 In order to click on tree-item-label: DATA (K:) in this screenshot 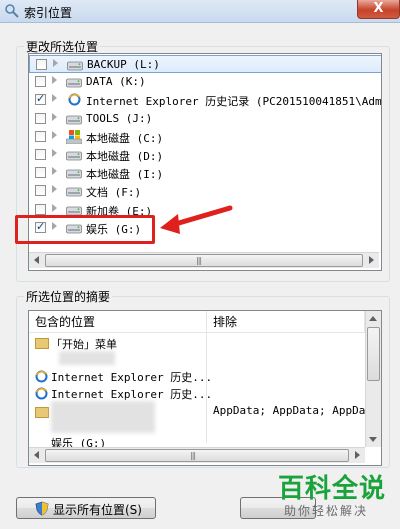, I will do `click(116, 82)`.